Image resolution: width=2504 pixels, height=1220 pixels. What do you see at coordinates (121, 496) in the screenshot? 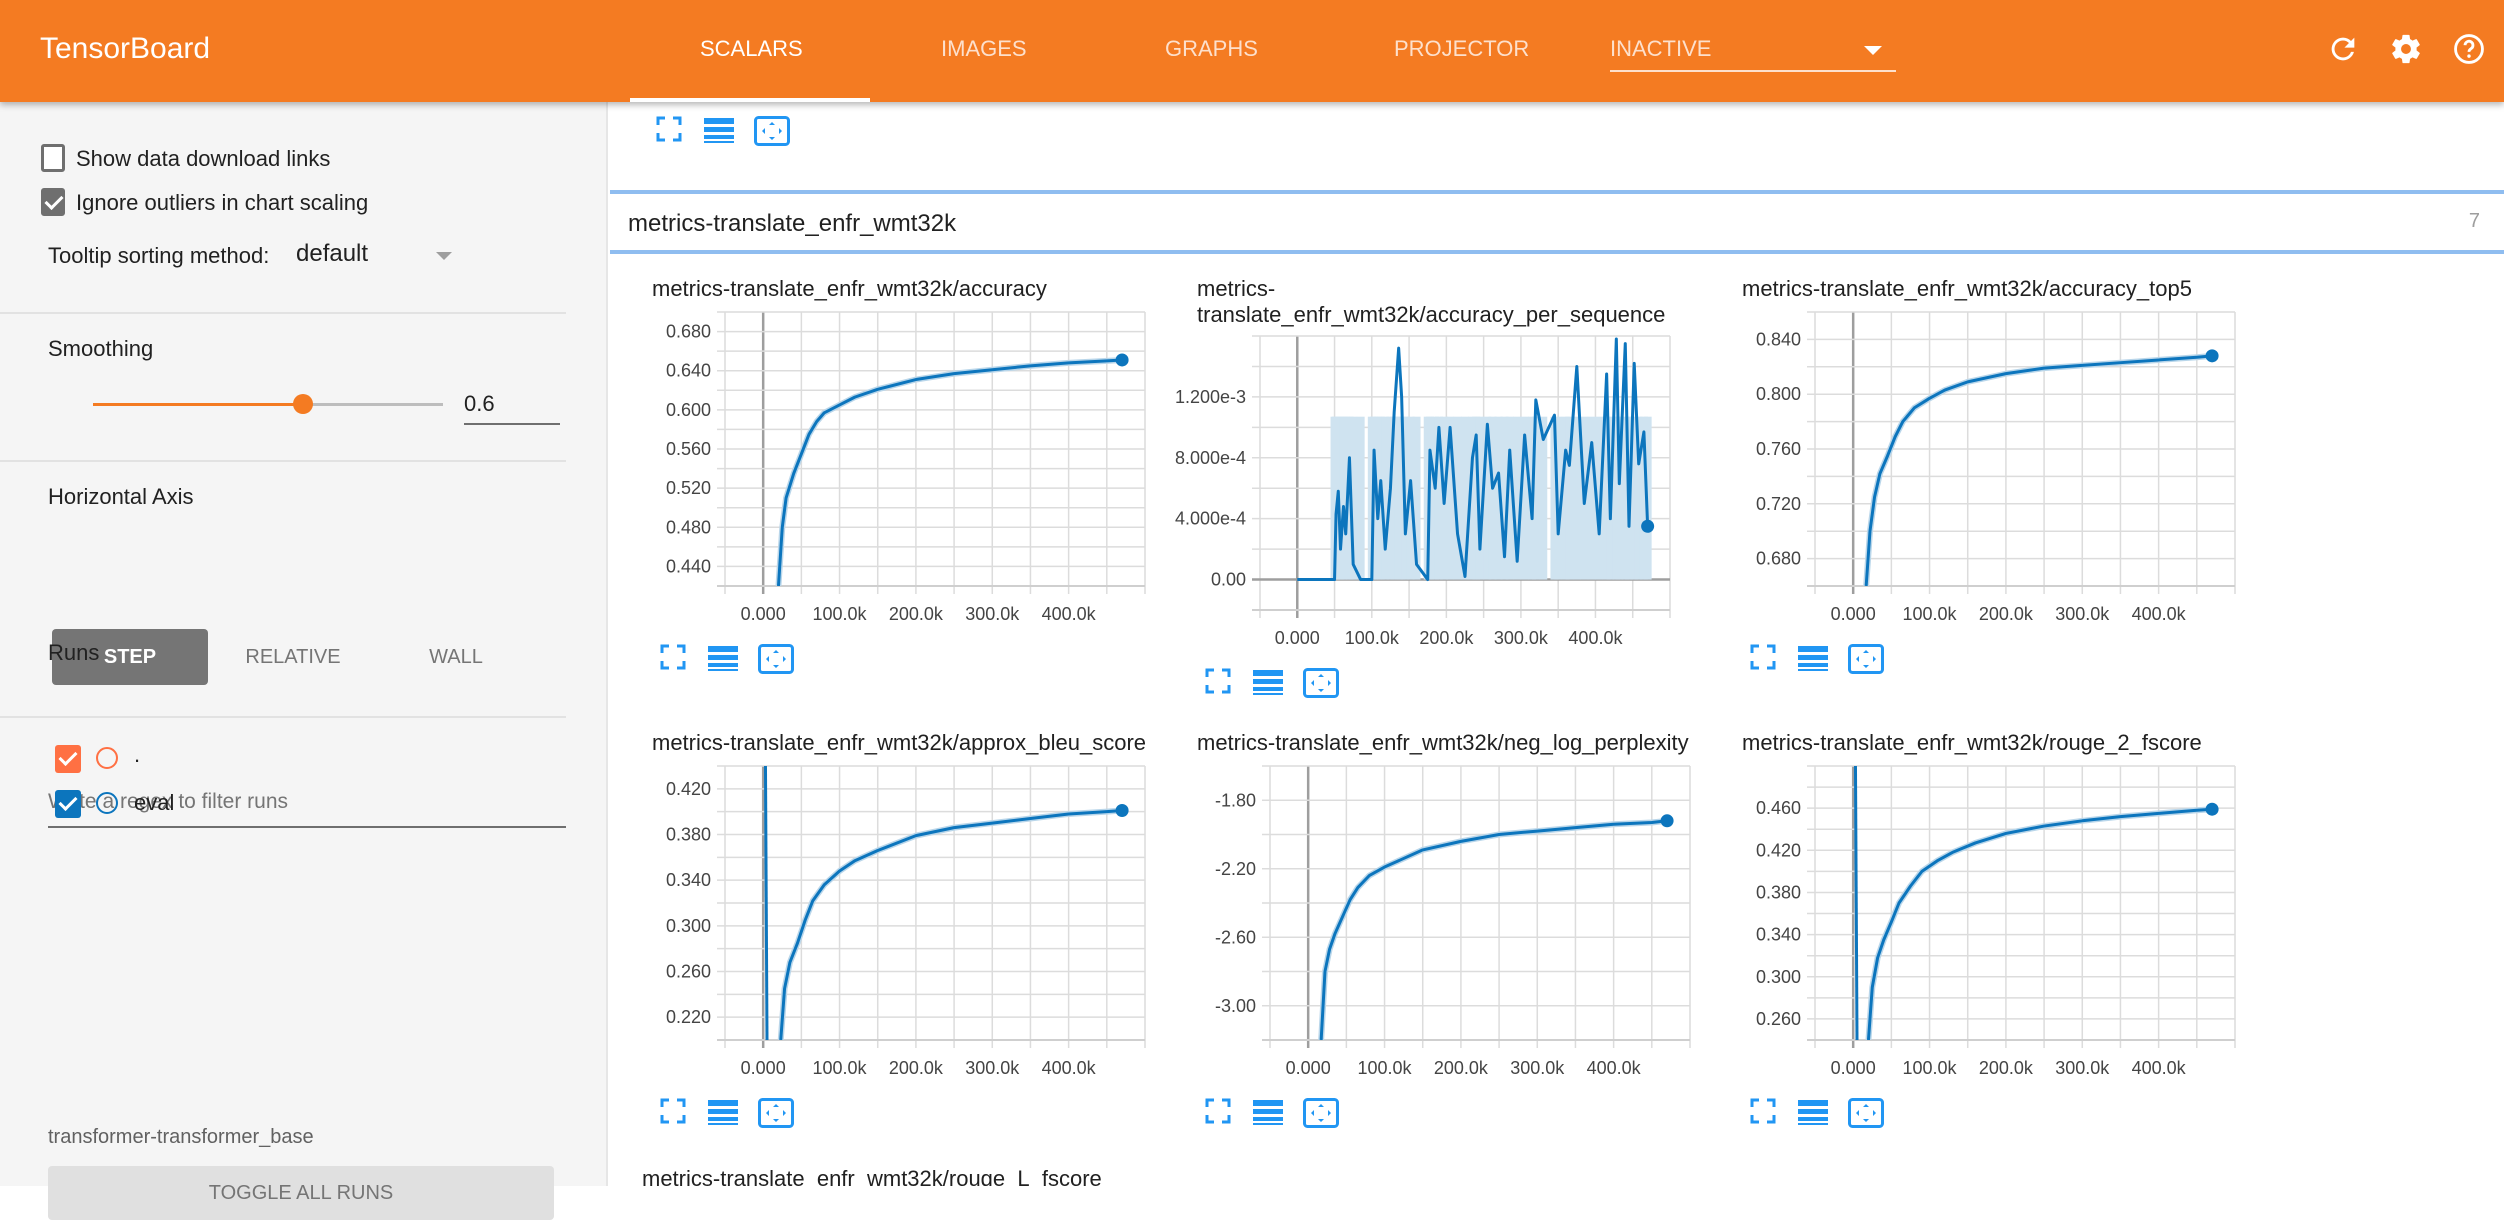
I see `horizontal-axis-label: Horizontal Axis` at bounding box center [121, 496].